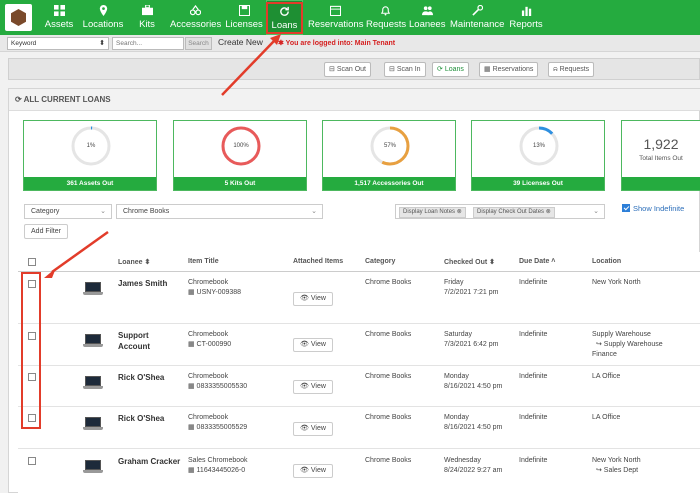  I want to click on search-input, so click(148, 43).